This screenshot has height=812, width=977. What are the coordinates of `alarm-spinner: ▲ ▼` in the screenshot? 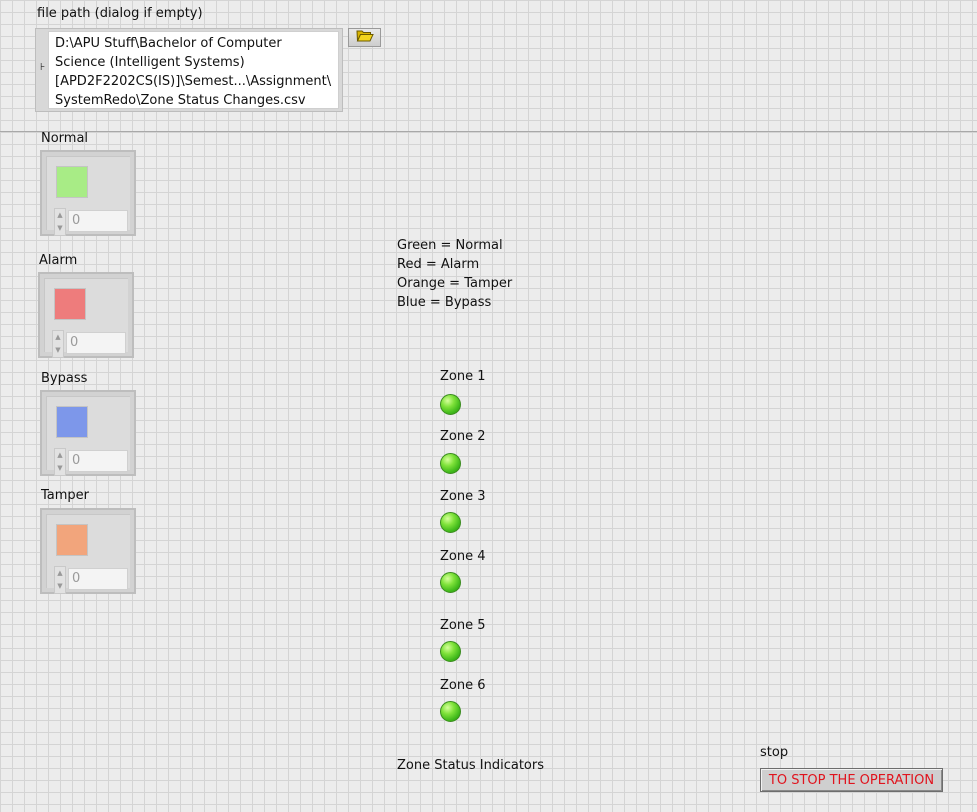 It's located at (58, 344).